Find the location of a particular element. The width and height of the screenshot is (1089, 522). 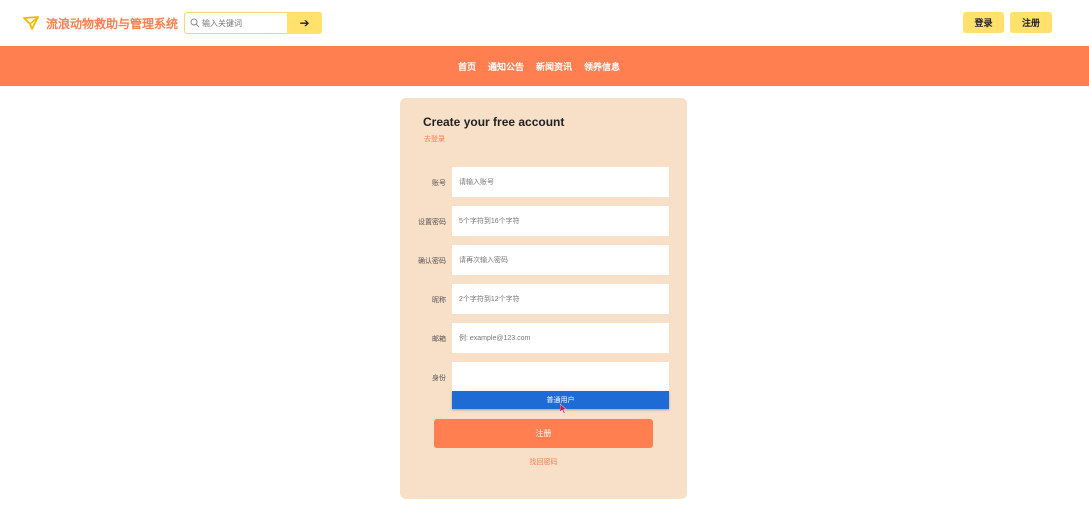

search-button: ➔ is located at coordinates (304, 23).